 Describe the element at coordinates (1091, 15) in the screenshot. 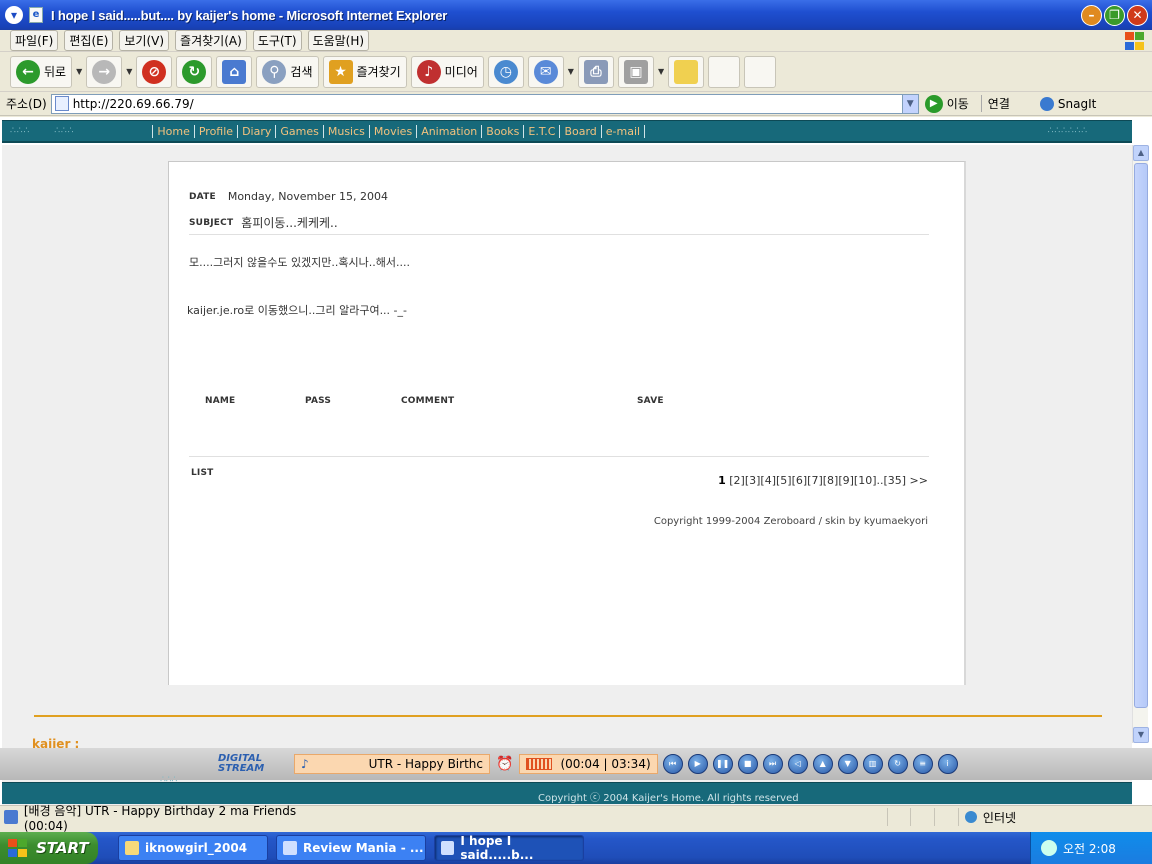

I see `minimize-button: –` at that location.